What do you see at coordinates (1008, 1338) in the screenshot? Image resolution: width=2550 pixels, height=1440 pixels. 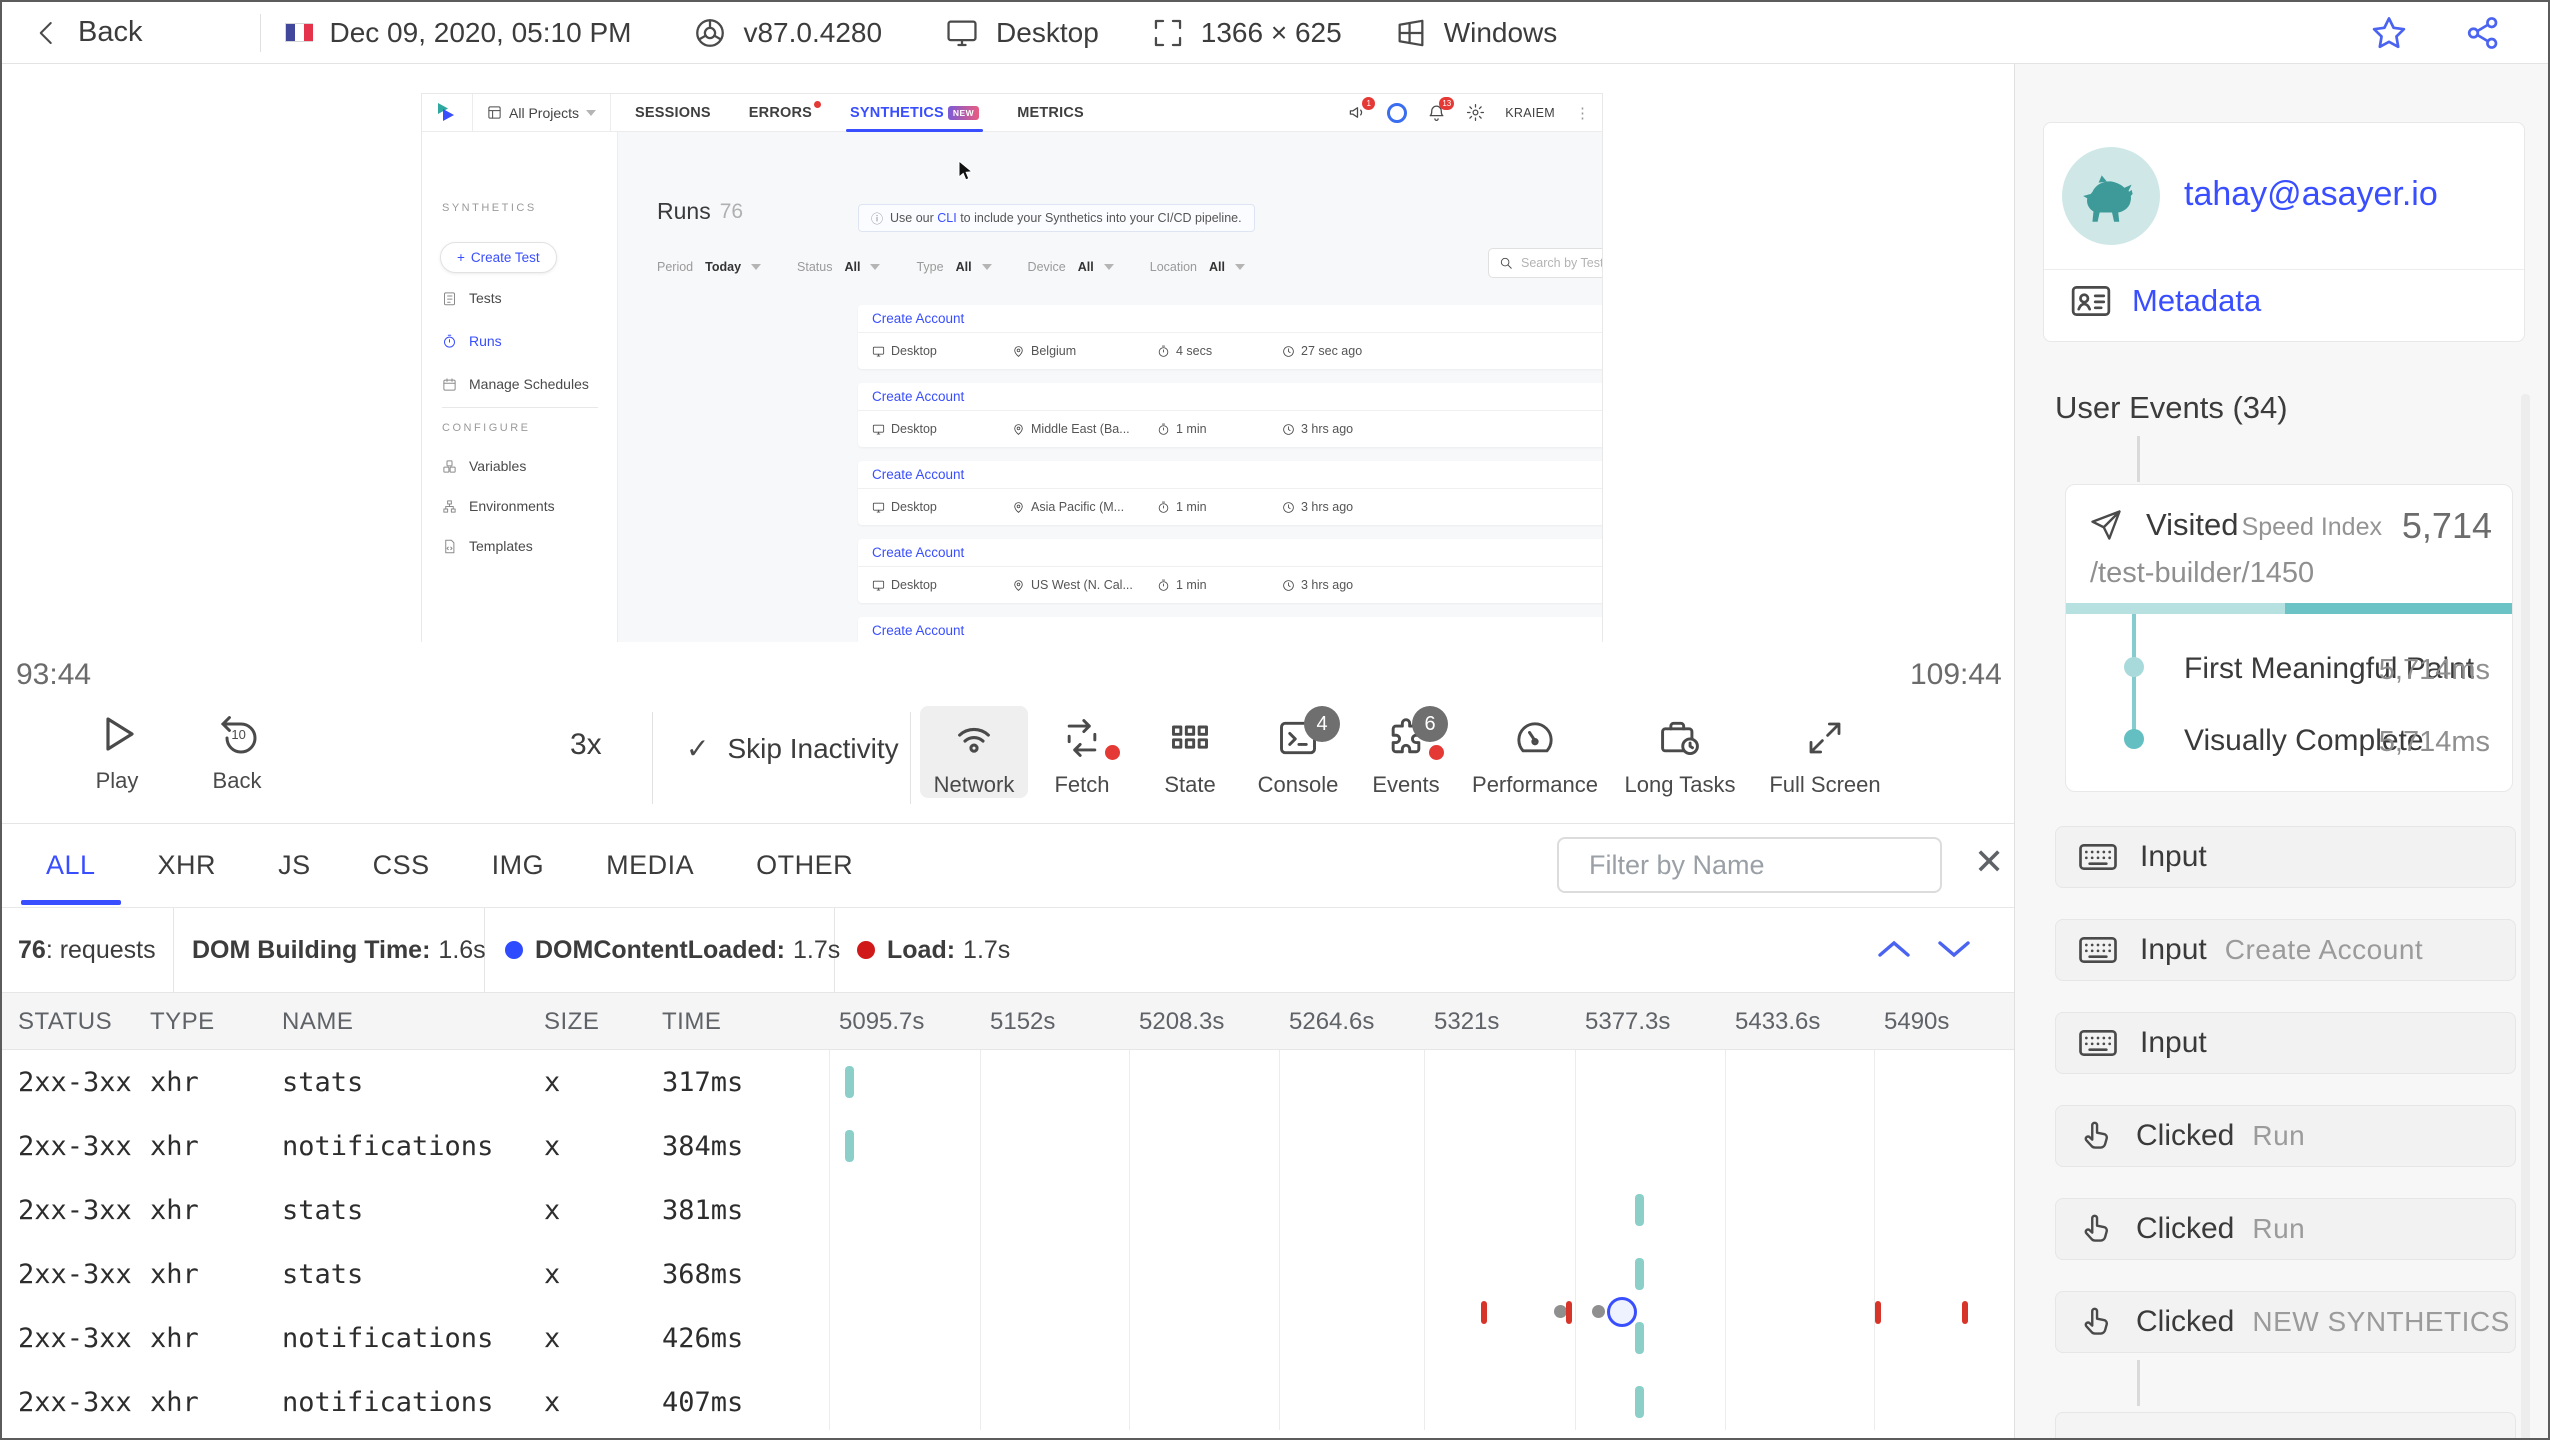 I see `network-request-row: 2xx-3xx xhr notifications x 426ms` at bounding box center [1008, 1338].